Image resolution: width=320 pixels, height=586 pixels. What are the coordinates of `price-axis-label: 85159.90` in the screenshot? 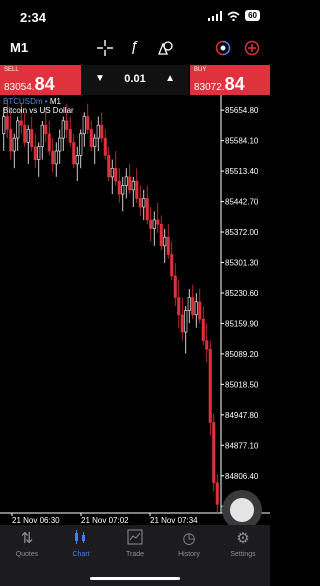 It's located at (242, 323).